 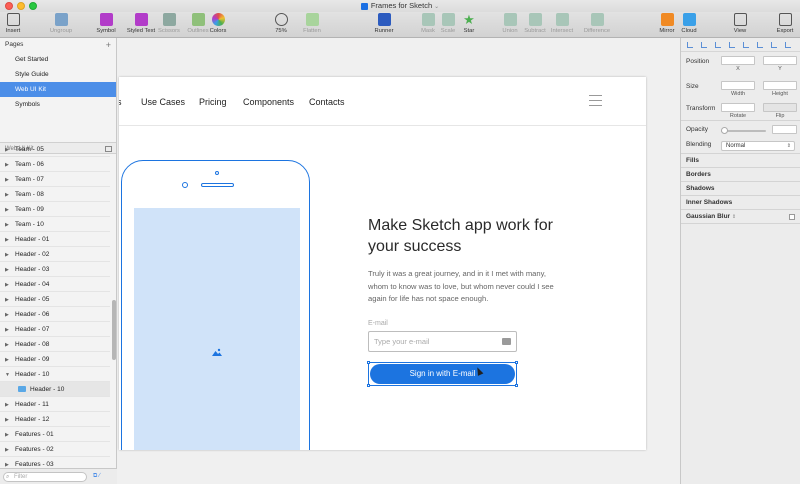 What do you see at coordinates (281, 23) in the screenshot?
I see `toolbar-zoom-button: 75%` at bounding box center [281, 23].